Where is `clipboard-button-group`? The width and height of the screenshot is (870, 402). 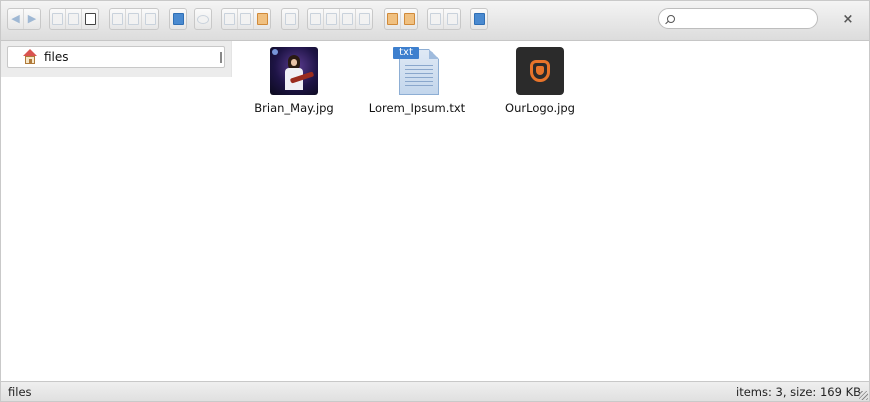 clipboard-button-group is located at coordinates (134, 19).